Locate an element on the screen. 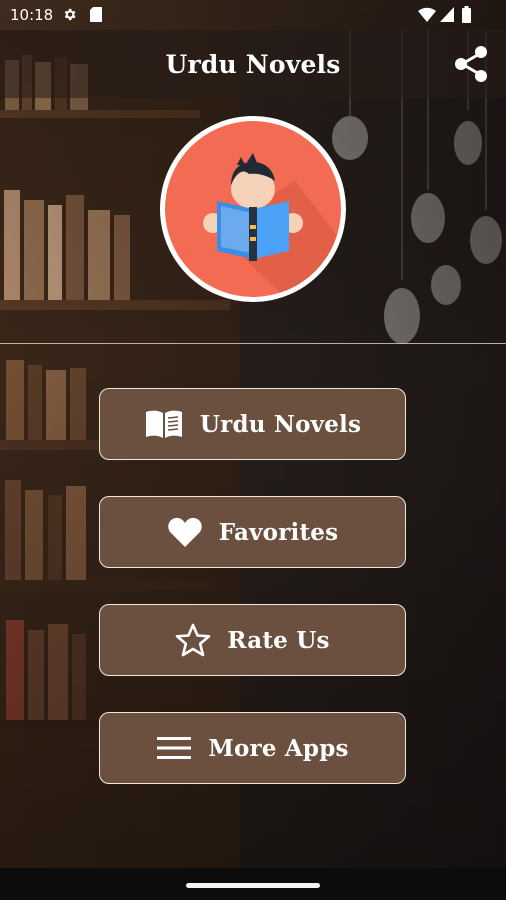 This screenshot has height=900, width=506. rate-us-button: Rate Us is located at coordinates (252, 640).